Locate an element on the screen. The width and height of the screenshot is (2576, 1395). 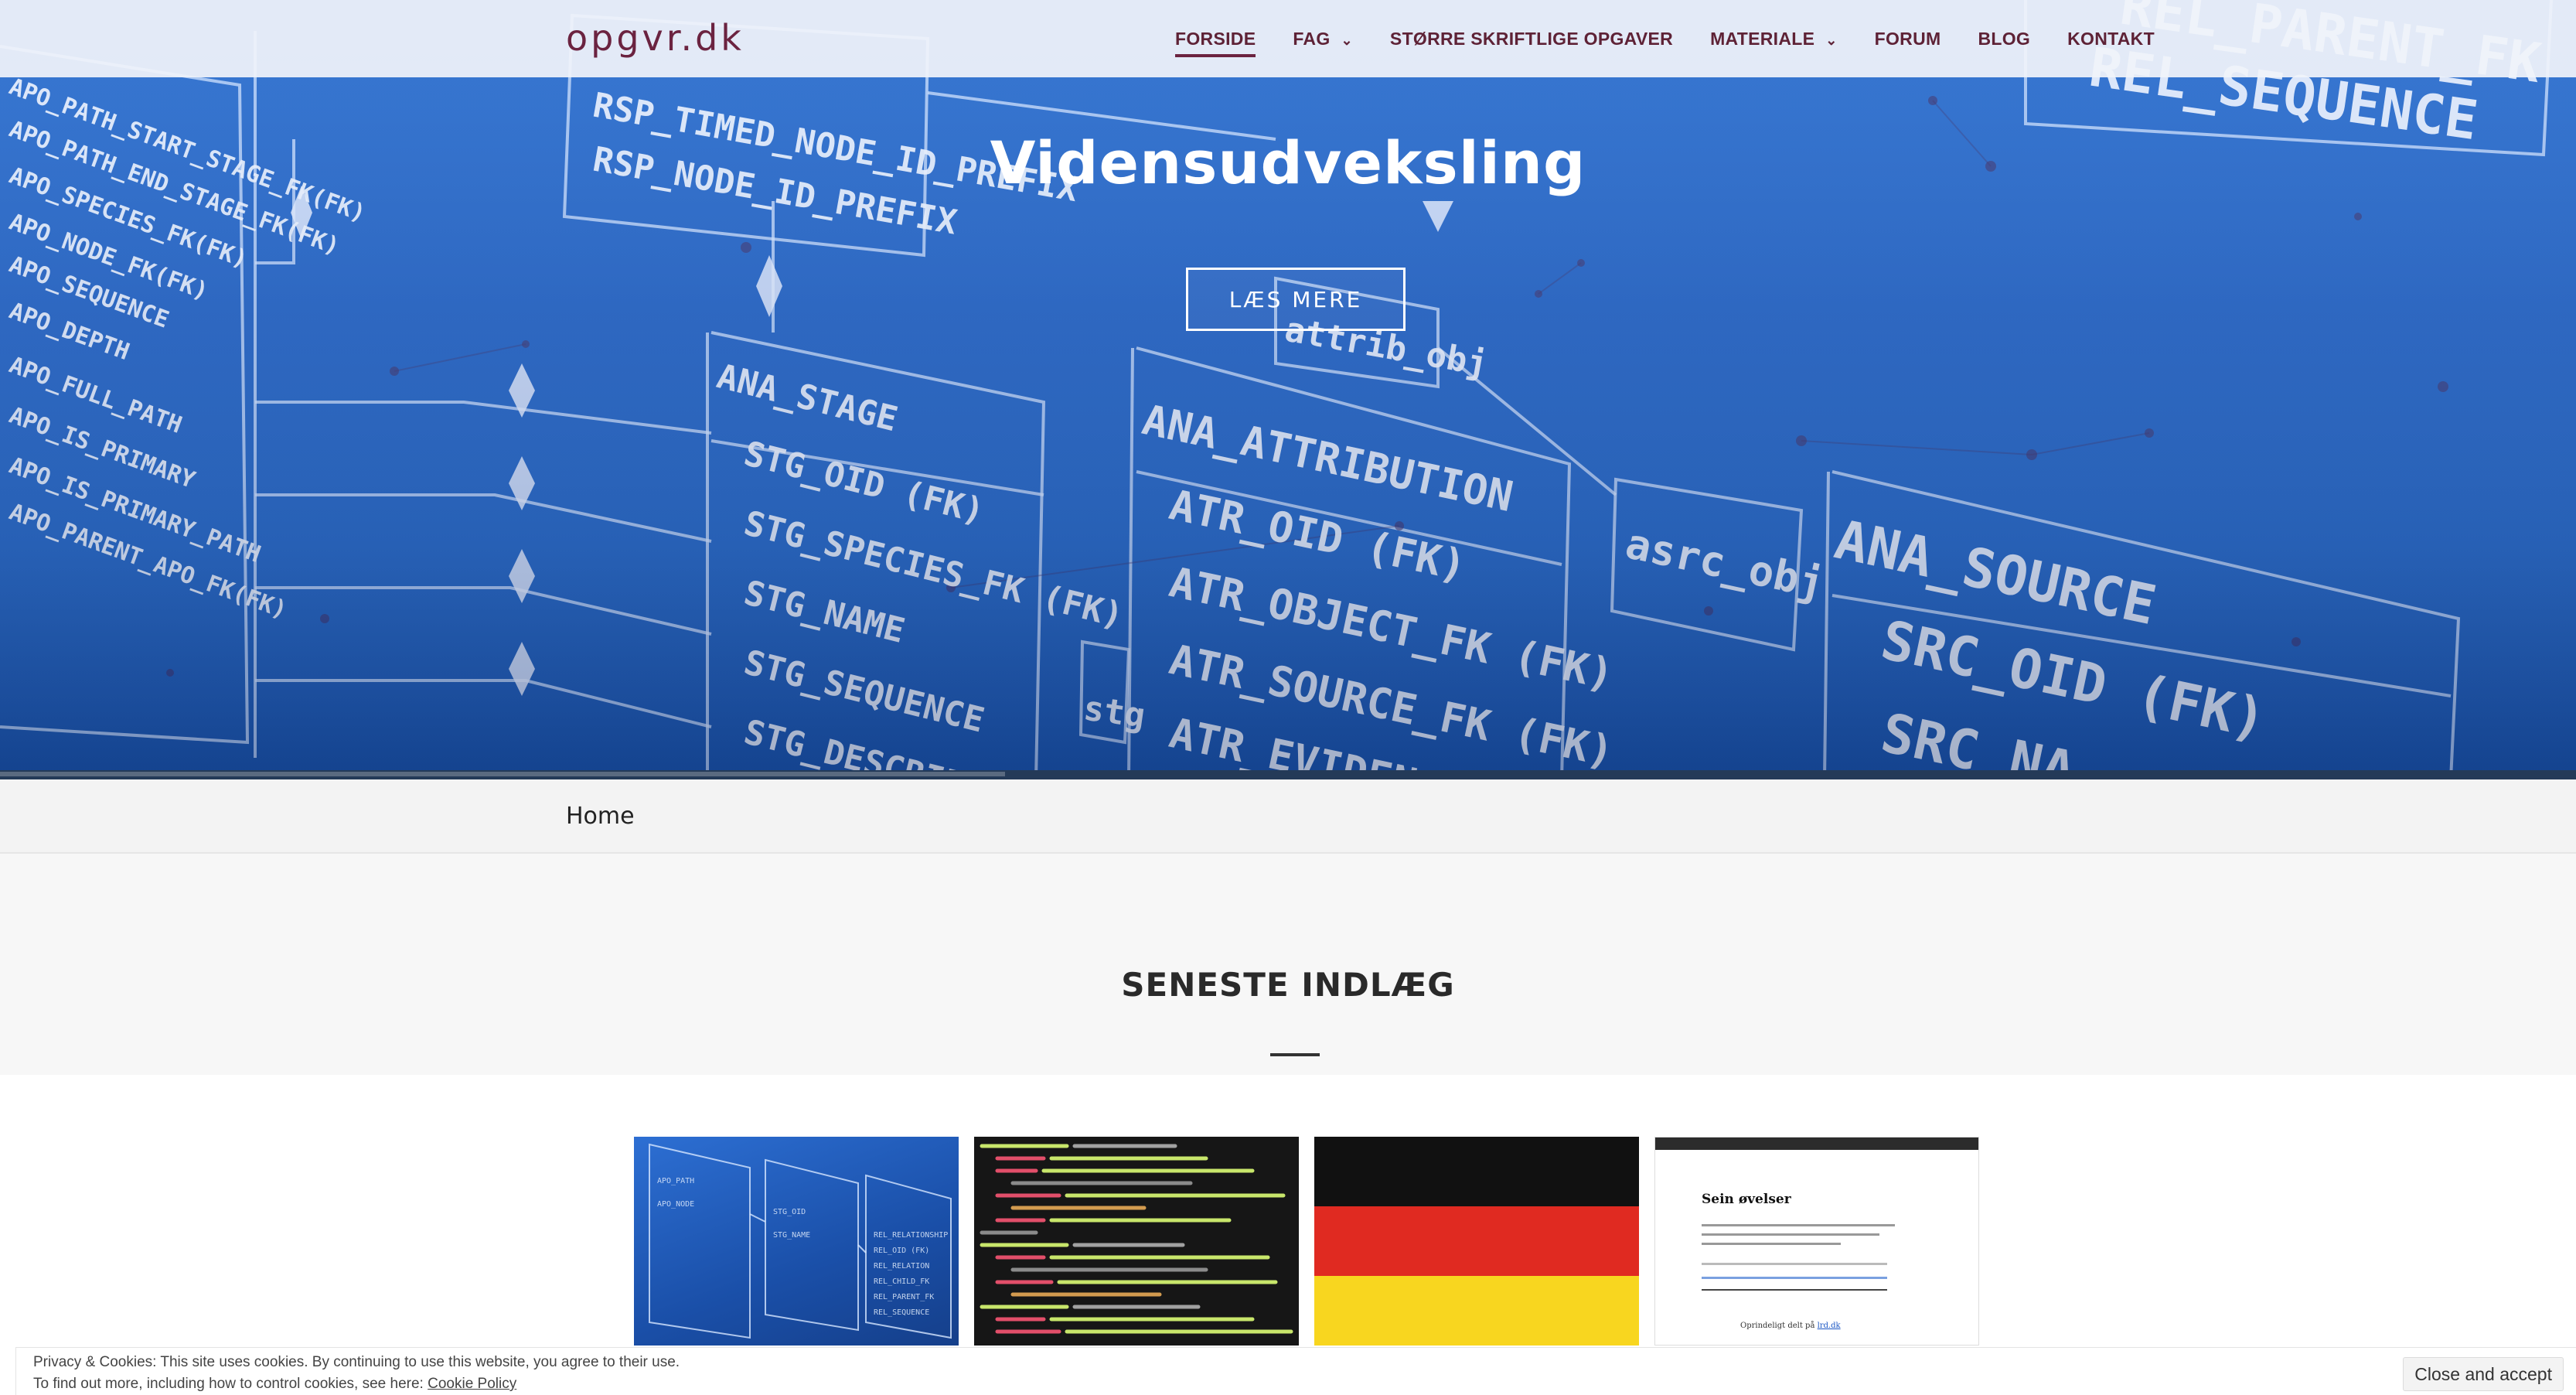
document-toolbar is located at coordinates (1816, 1143).